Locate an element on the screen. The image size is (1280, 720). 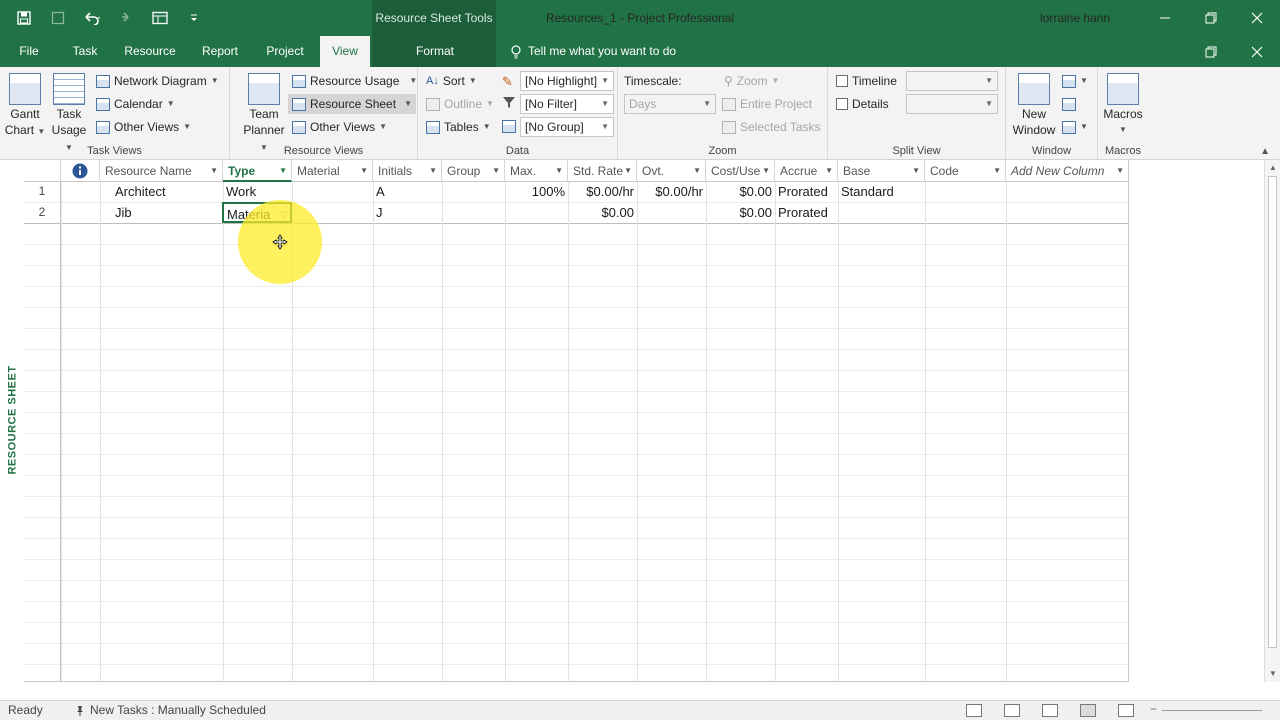
highlight-select: [No Highlight] ▼ is located at coordinates (567, 81).